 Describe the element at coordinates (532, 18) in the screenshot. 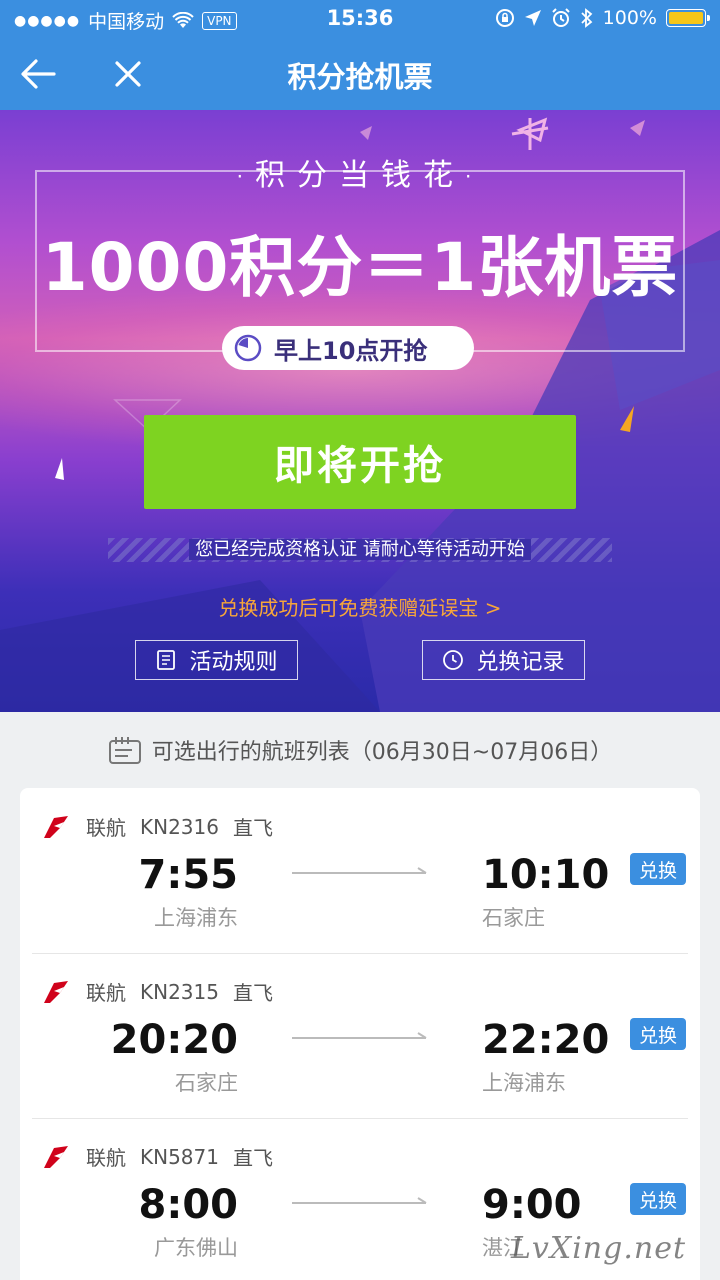

I see `location-icon` at that location.